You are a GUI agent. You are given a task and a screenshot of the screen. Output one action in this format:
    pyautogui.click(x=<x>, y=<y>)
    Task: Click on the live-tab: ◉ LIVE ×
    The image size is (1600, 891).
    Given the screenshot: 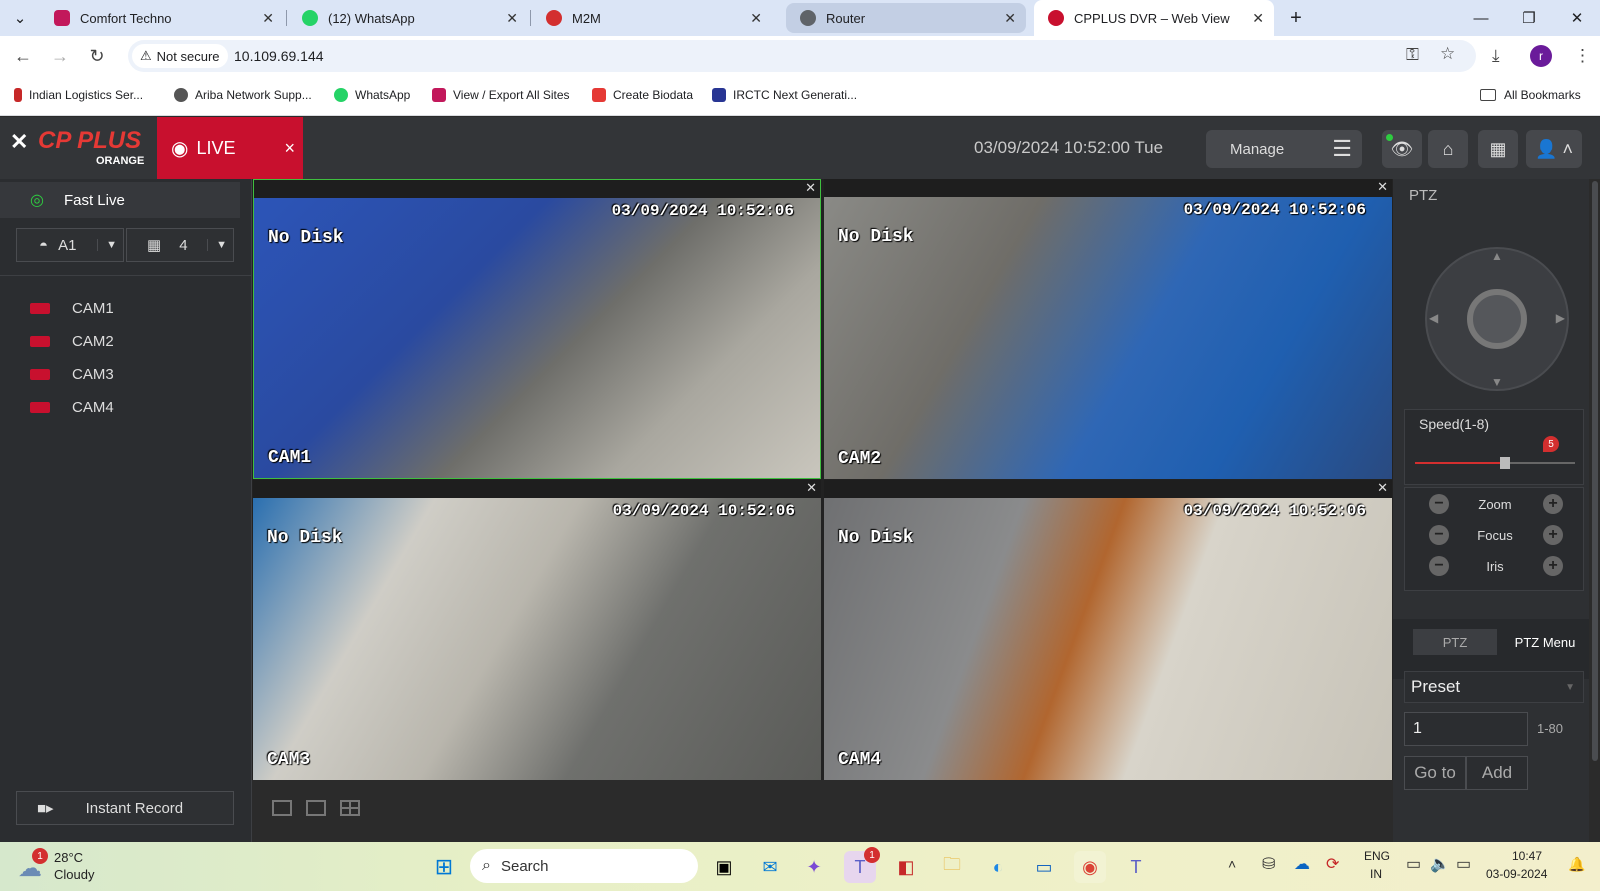 What is the action you would take?
    pyautogui.click(x=230, y=148)
    